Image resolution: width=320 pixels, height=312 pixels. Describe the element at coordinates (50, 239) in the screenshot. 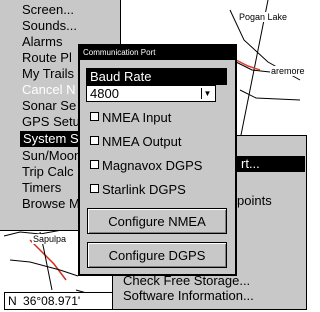

I see `map-label-sapulpa: Sapulpa` at that location.